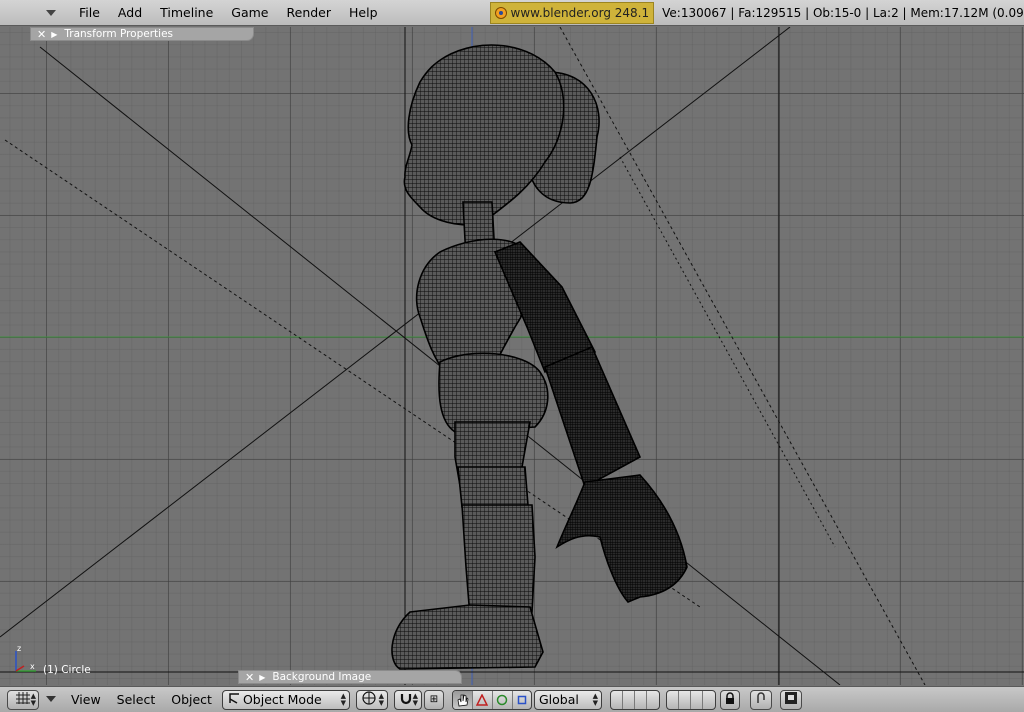 Image resolution: width=1024 pixels, height=712 pixels. I want to click on brand-label: www.blender.org 248.1, so click(580, 12).